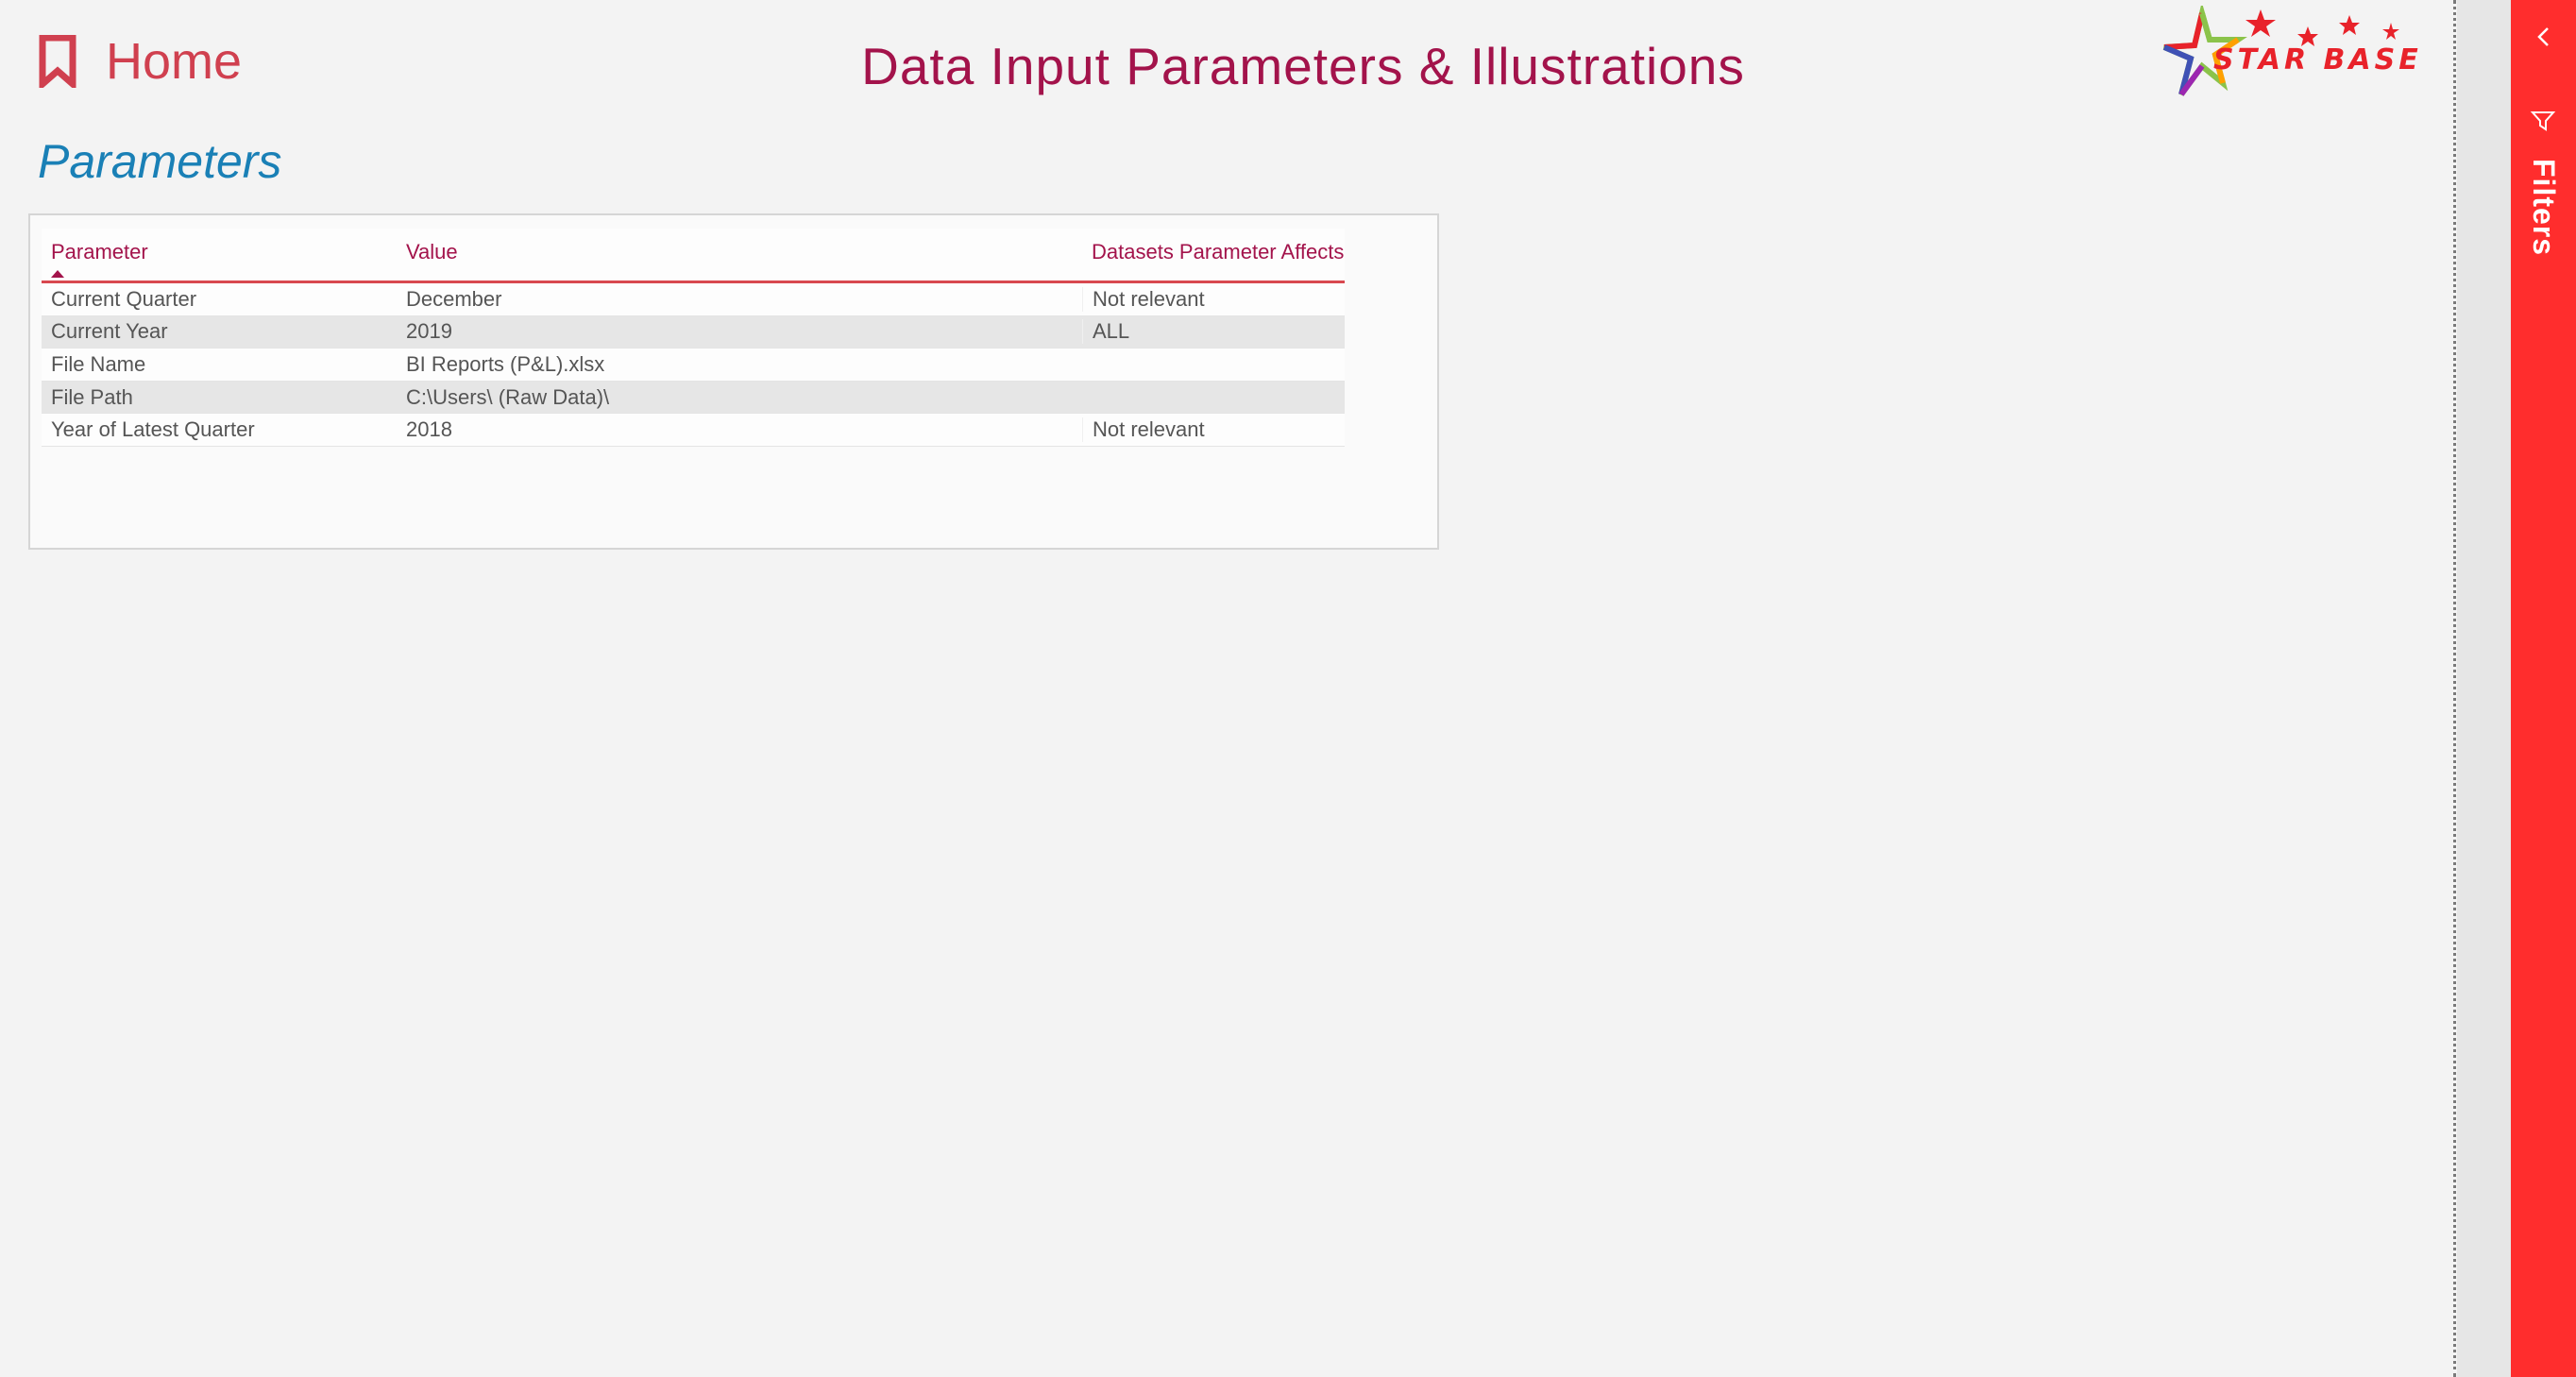 This screenshot has height=1377, width=2576. What do you see at coordinates (2544, 37) in the screenshot?
I see `chevron-left-icon` at bounding box center [2544, 37].